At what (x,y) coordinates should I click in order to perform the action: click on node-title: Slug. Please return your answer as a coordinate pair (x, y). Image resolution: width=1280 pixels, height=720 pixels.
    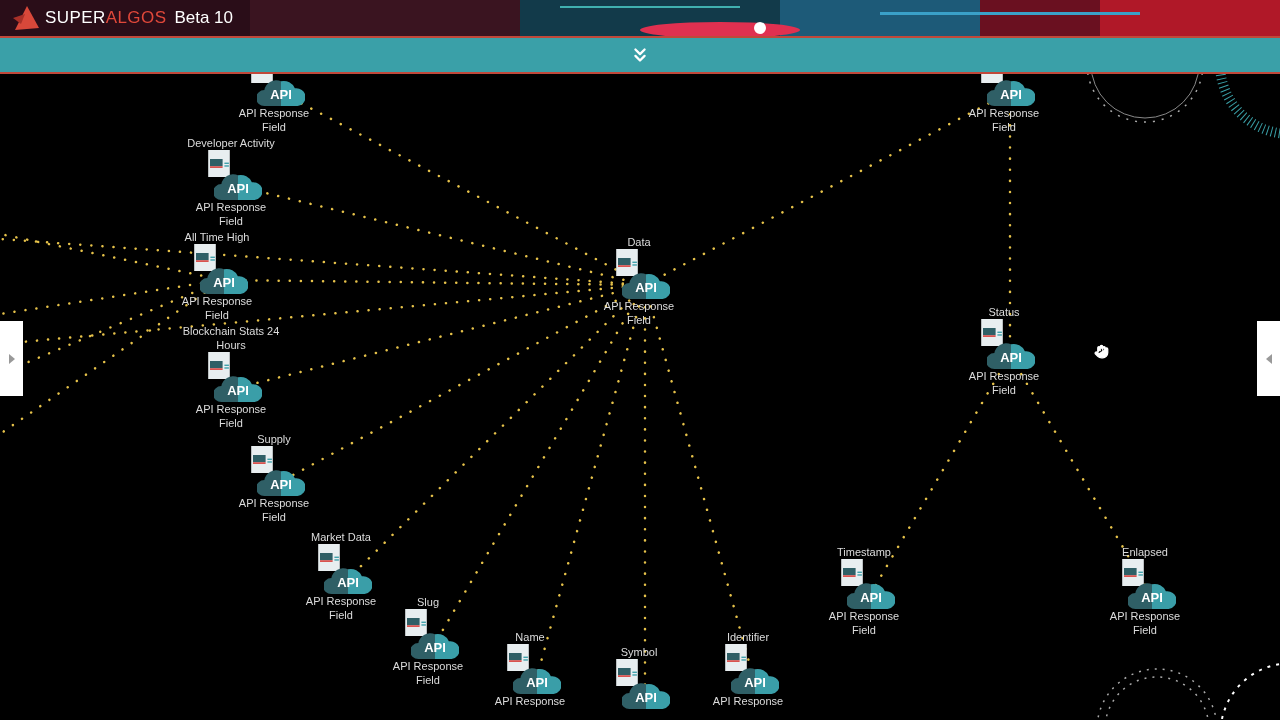
    Looking at the image, I should click on (428, 602).